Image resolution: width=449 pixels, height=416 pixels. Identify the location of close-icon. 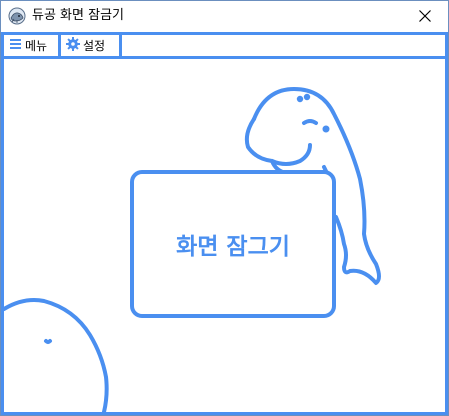
(425, 16).